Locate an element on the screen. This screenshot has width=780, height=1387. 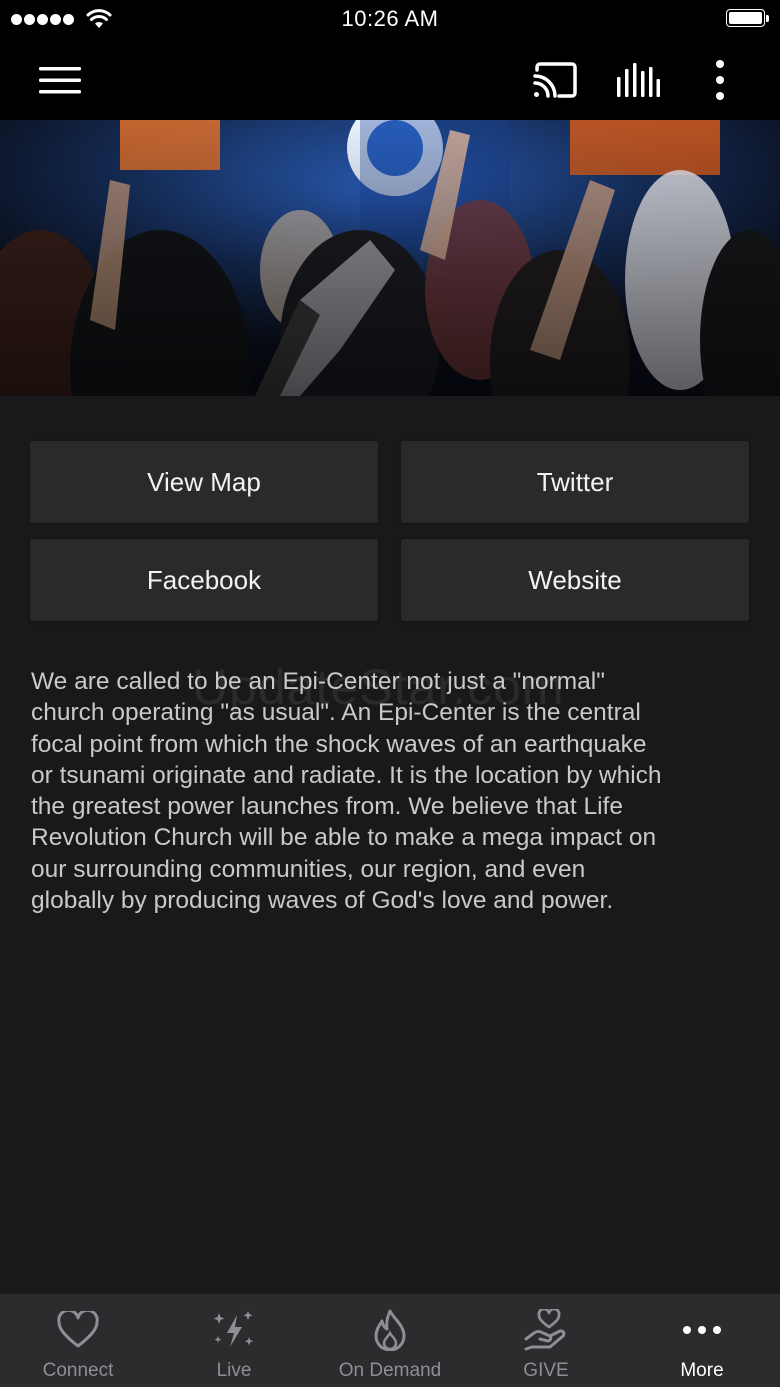
tab-connect: Connect is located at coordinates (78, 1340).